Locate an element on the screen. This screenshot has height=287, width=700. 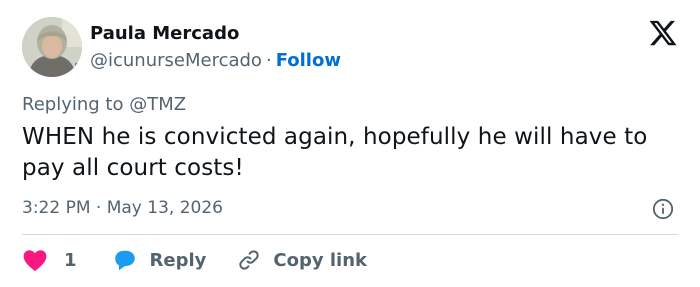
copy-link-button: Copy link is located at coordinates (301, 260).